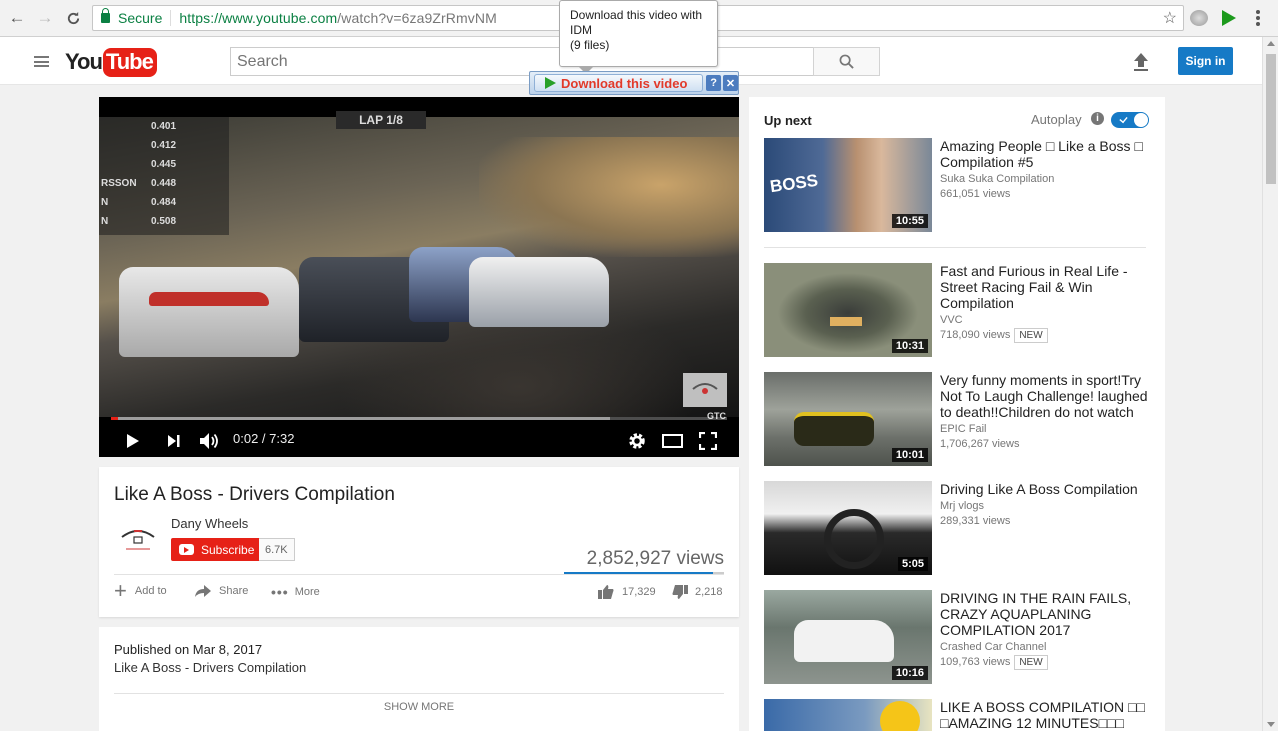  What do you see at coordinates (111, 62) in the screenshot?
I see `youtube-logo: You Tube` at bounding box center [111, 62].